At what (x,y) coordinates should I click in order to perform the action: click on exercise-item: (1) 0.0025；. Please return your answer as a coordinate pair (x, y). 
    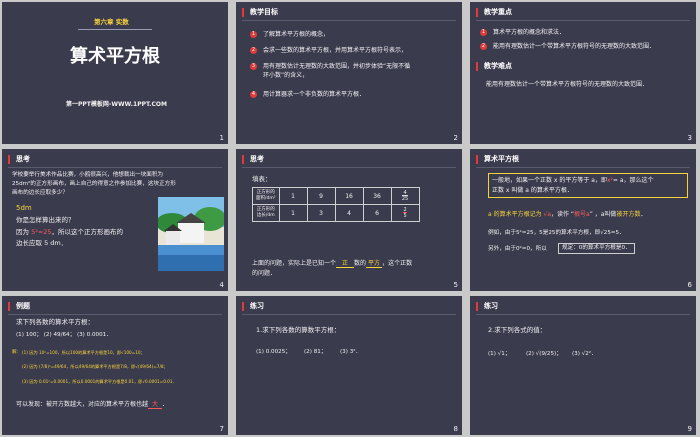
    Looking at the image, I should click on (273, 352).